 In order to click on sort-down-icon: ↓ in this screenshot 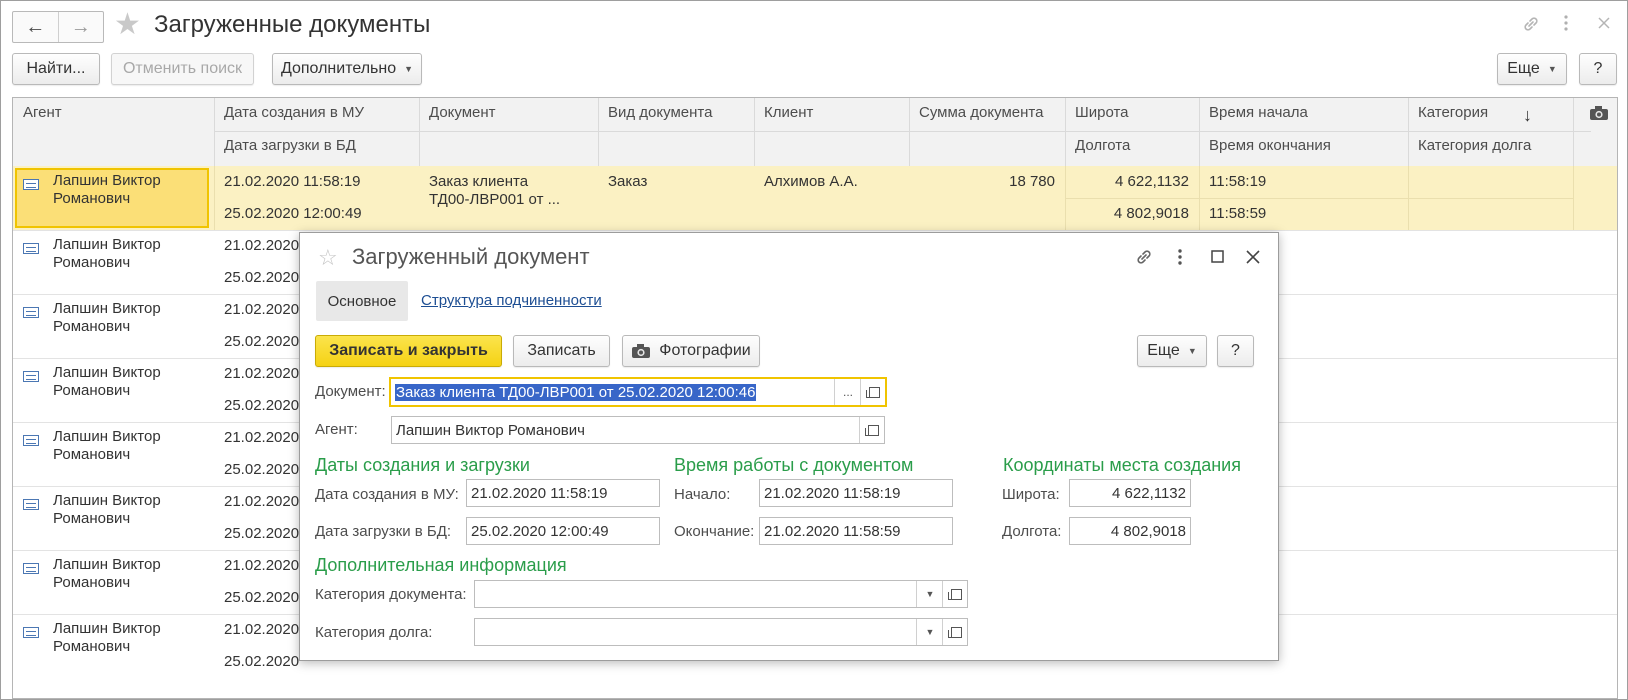, I will do `click(1527, 115)`.